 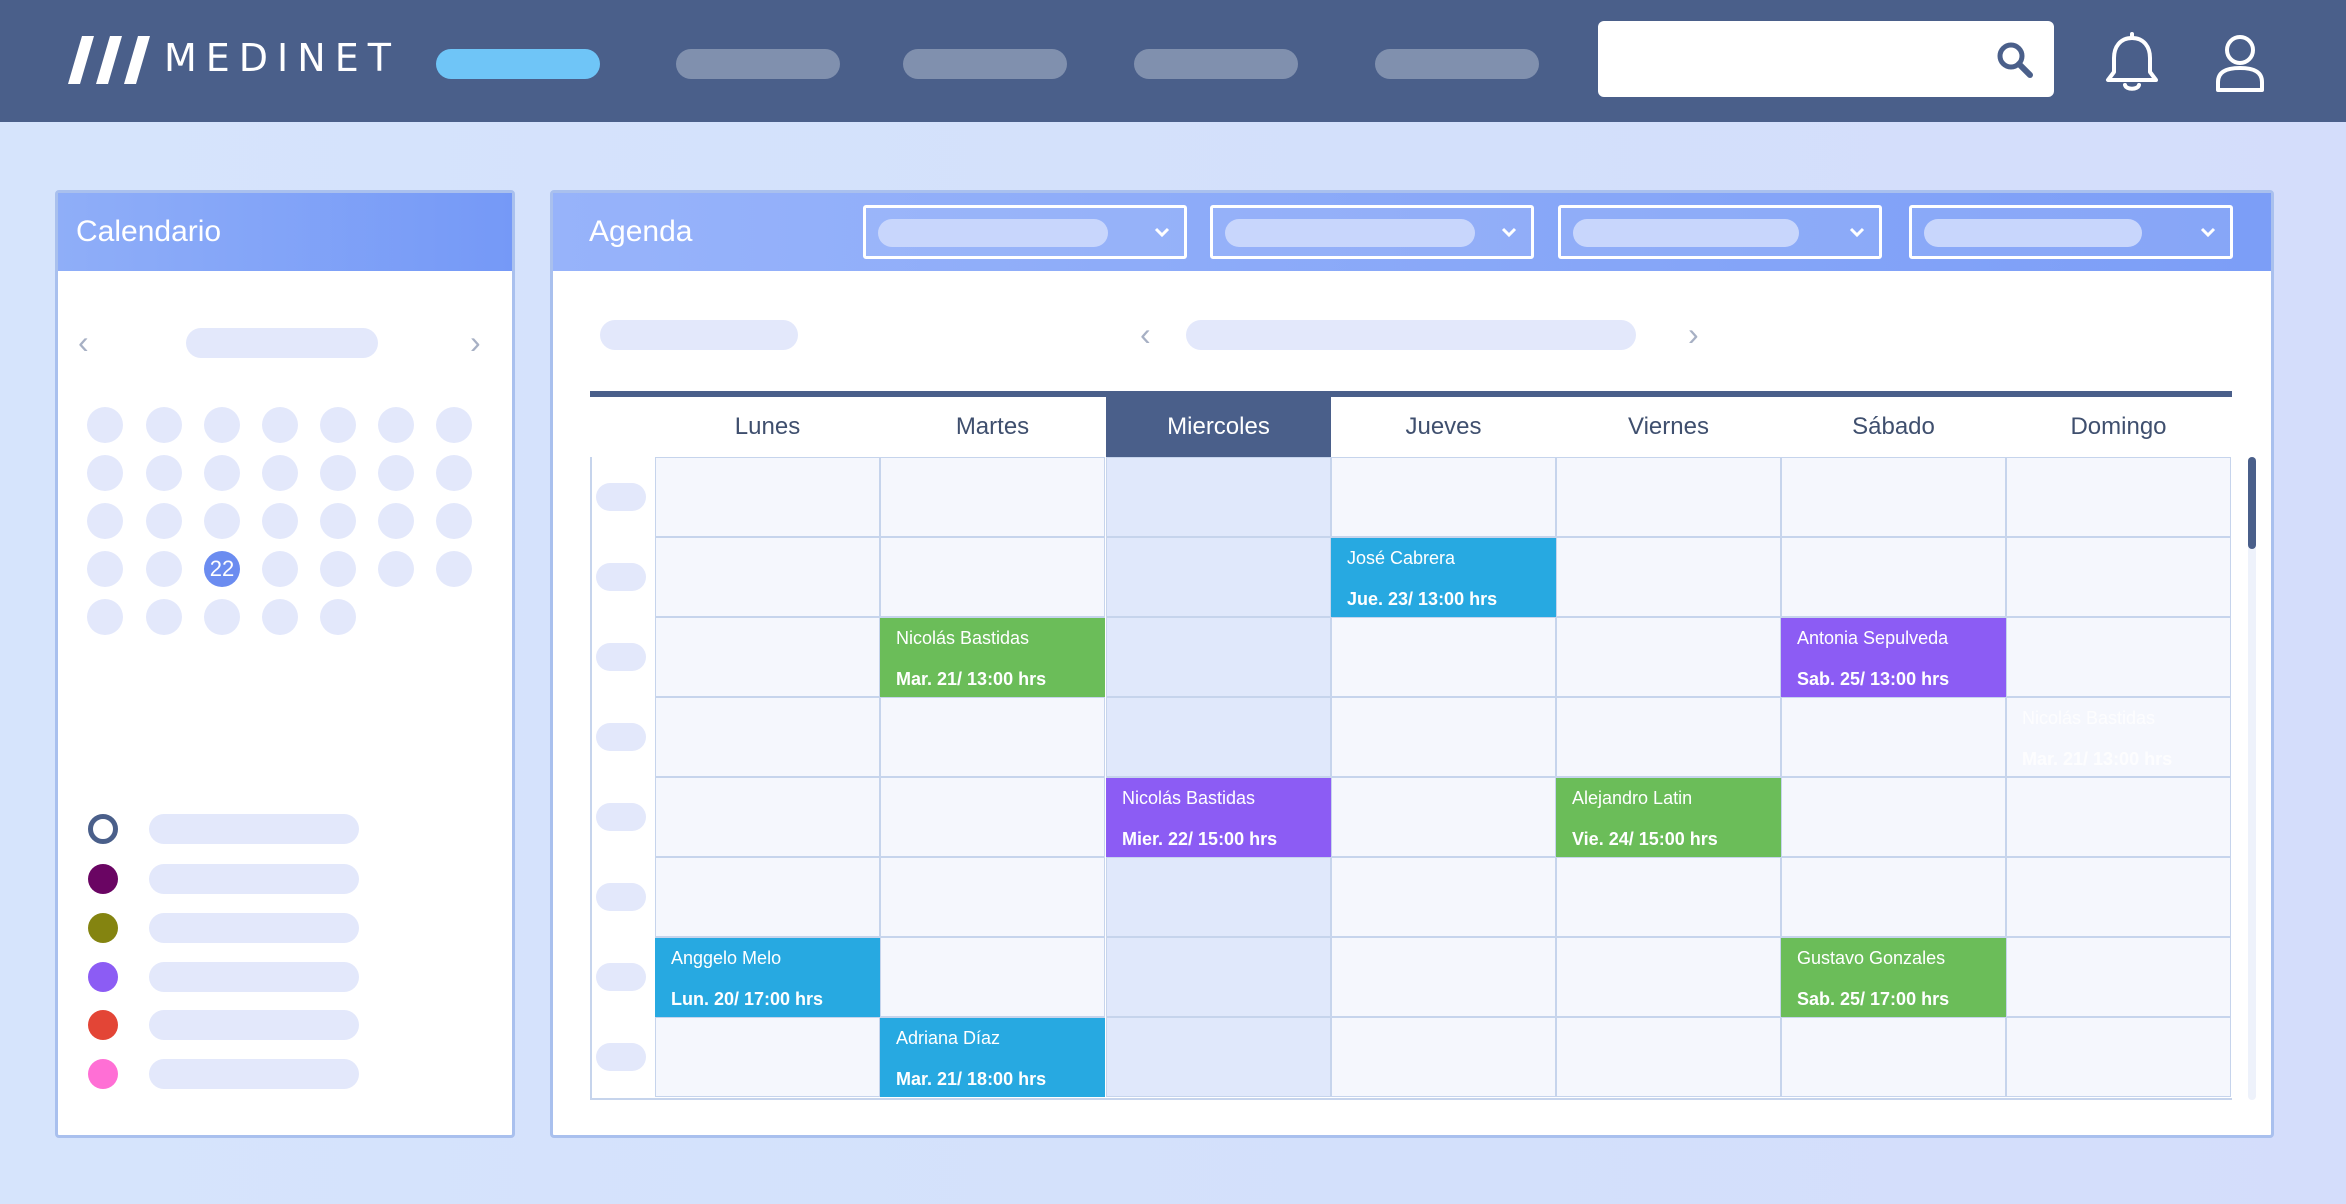 What do you see at coordinates (1893, 427) in the screenshot?
I see `day-header-5: Sábado` at bounding box center [1893, 427].